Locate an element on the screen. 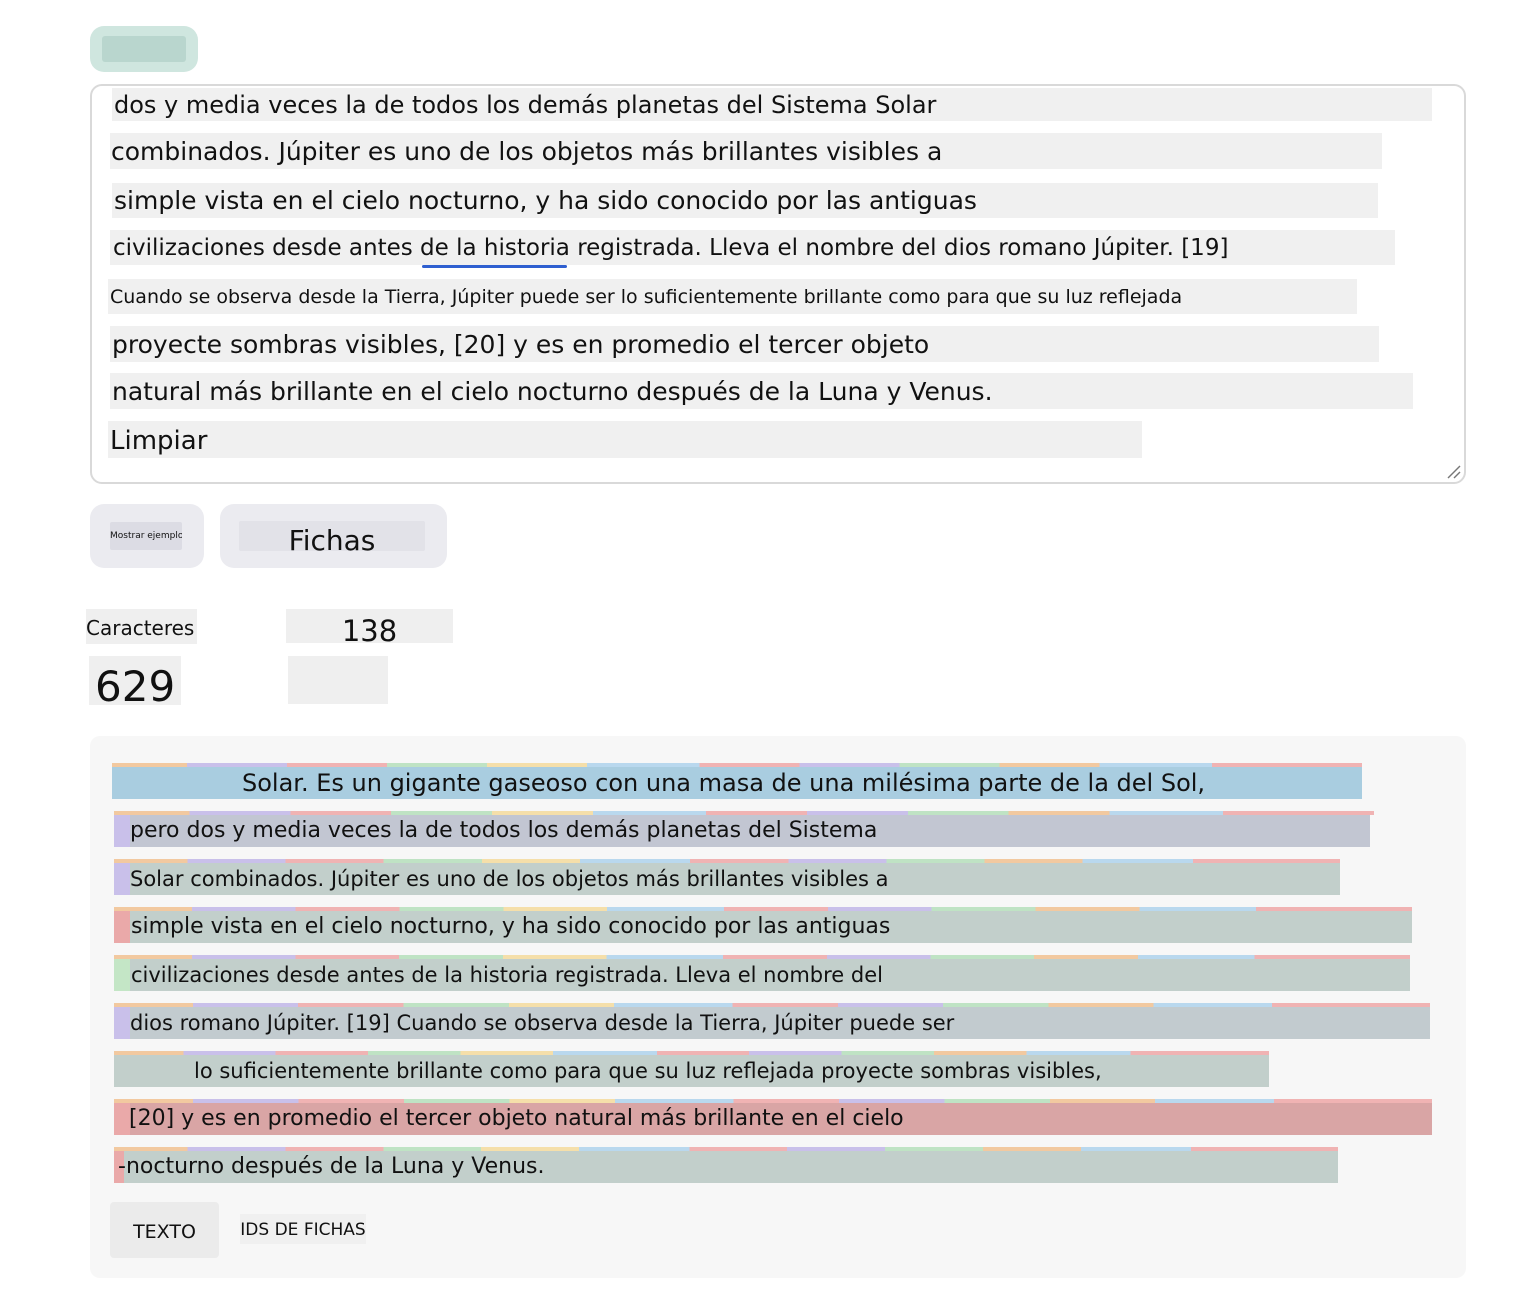 The height and width of the screenshot is (1292, 1528). input-line: Limpiar is located at coordinates (625, 439).